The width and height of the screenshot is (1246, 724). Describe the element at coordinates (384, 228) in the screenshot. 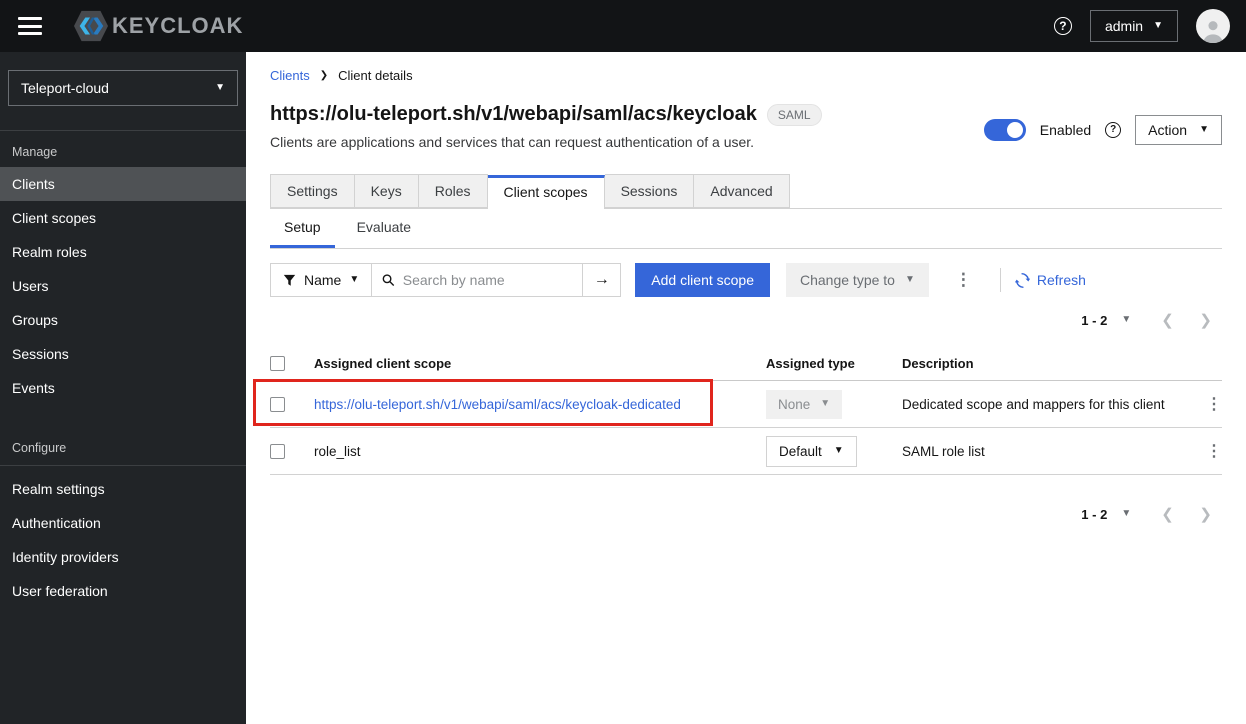

I see `subtab-evaluate: Evaluate` at that location.